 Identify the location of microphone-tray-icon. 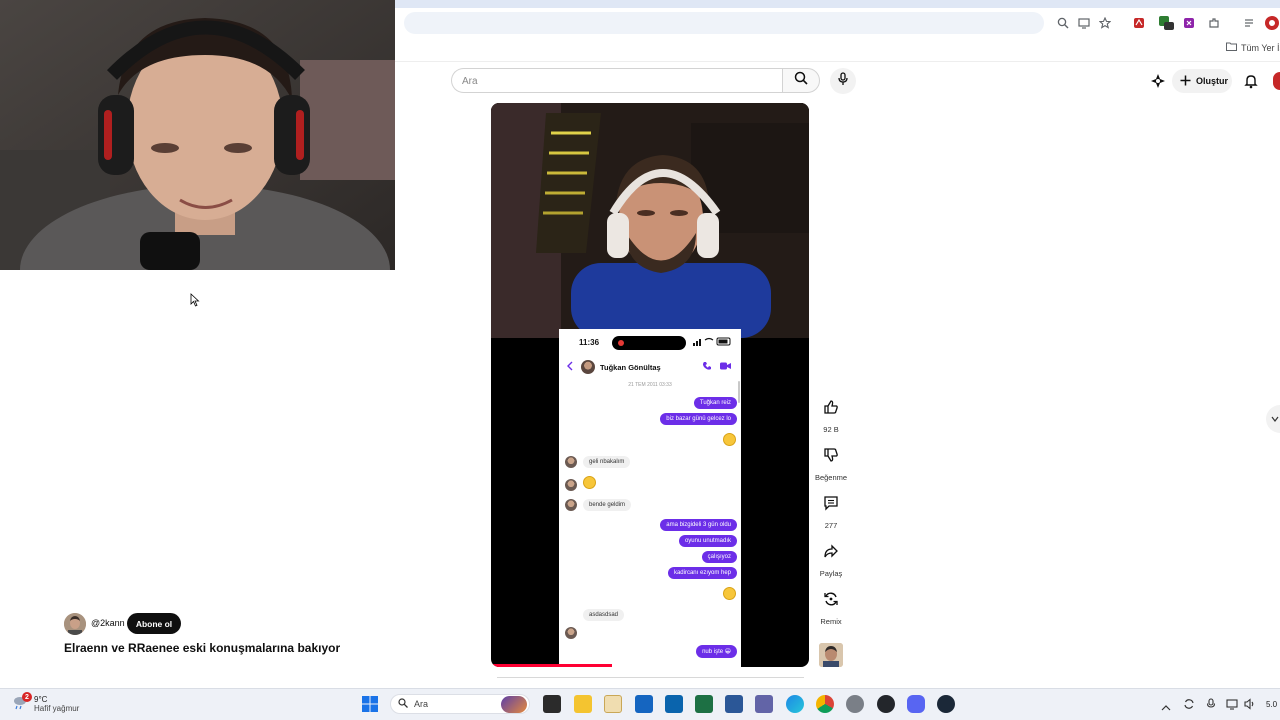
(1211, 706).